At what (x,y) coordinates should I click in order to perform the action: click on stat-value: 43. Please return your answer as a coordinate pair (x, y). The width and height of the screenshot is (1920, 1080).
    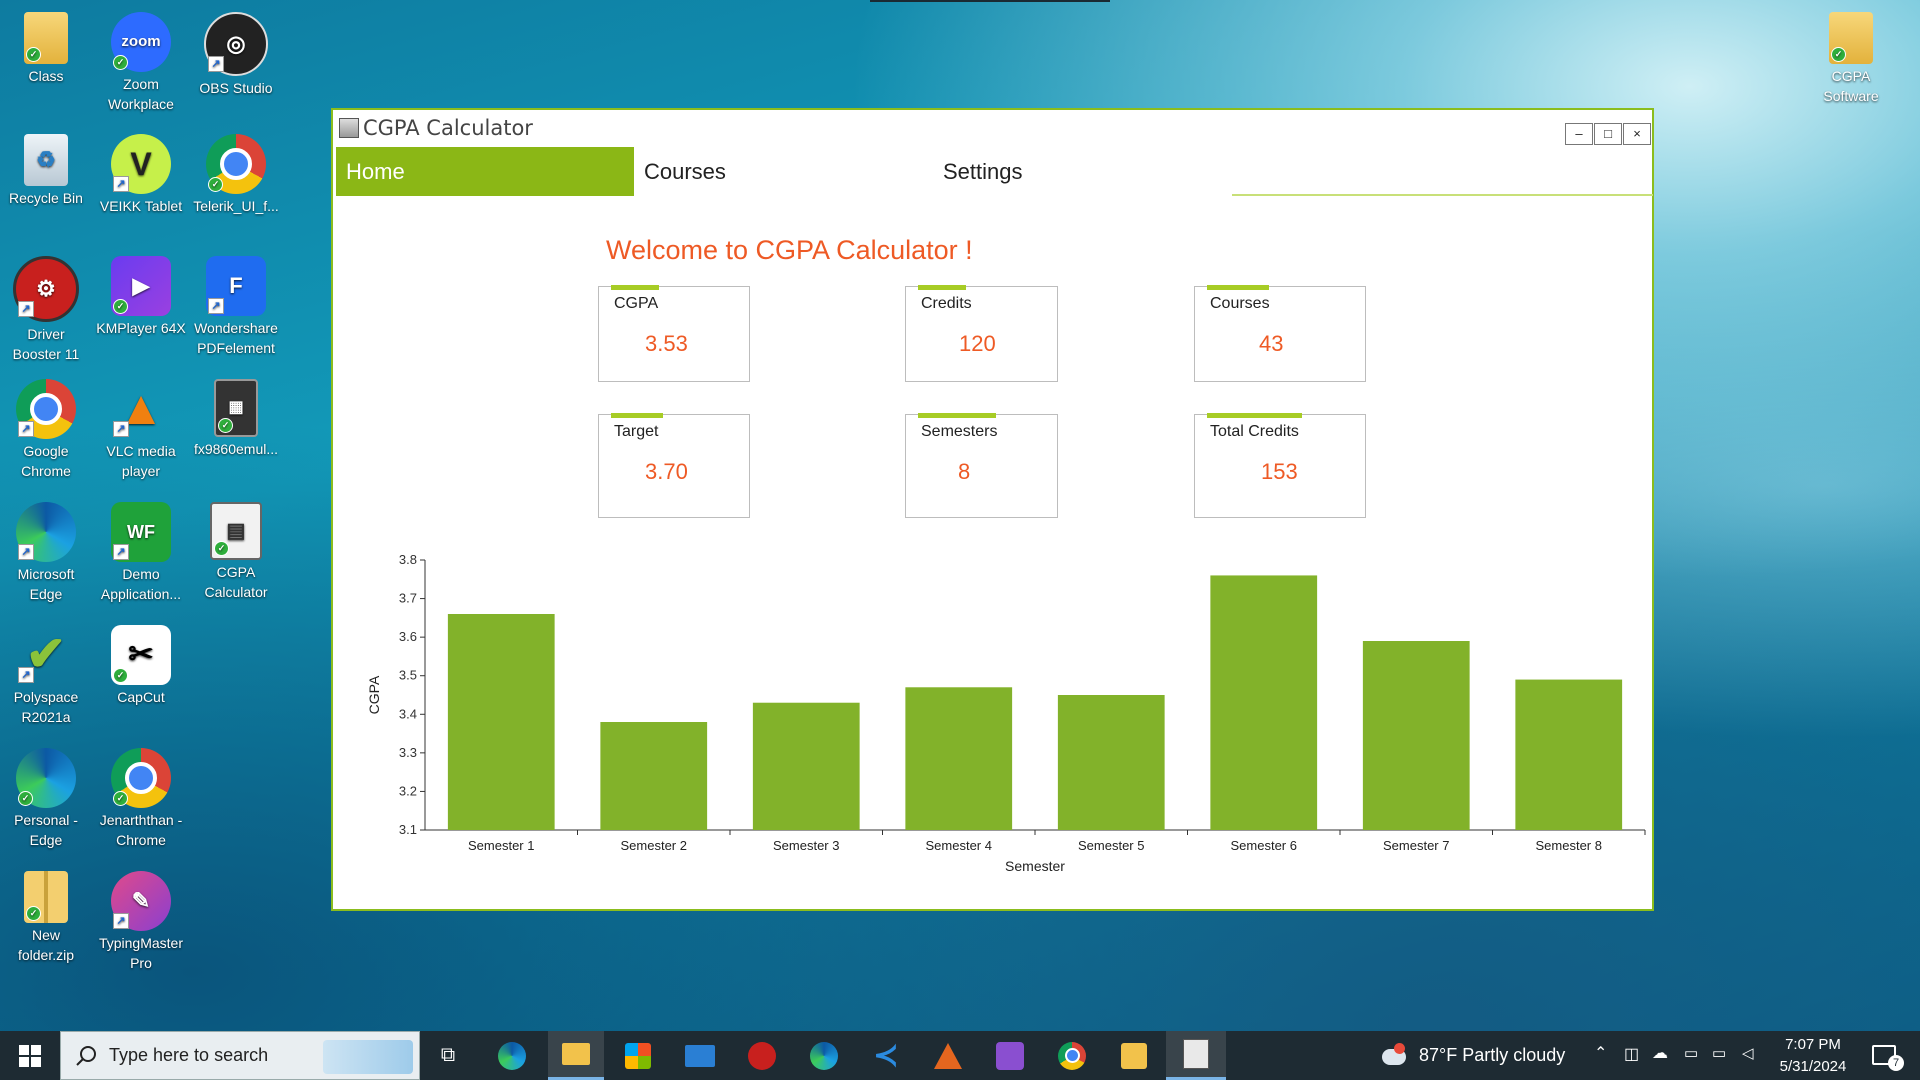
    Looking at the image, I should click on (1271, 343).